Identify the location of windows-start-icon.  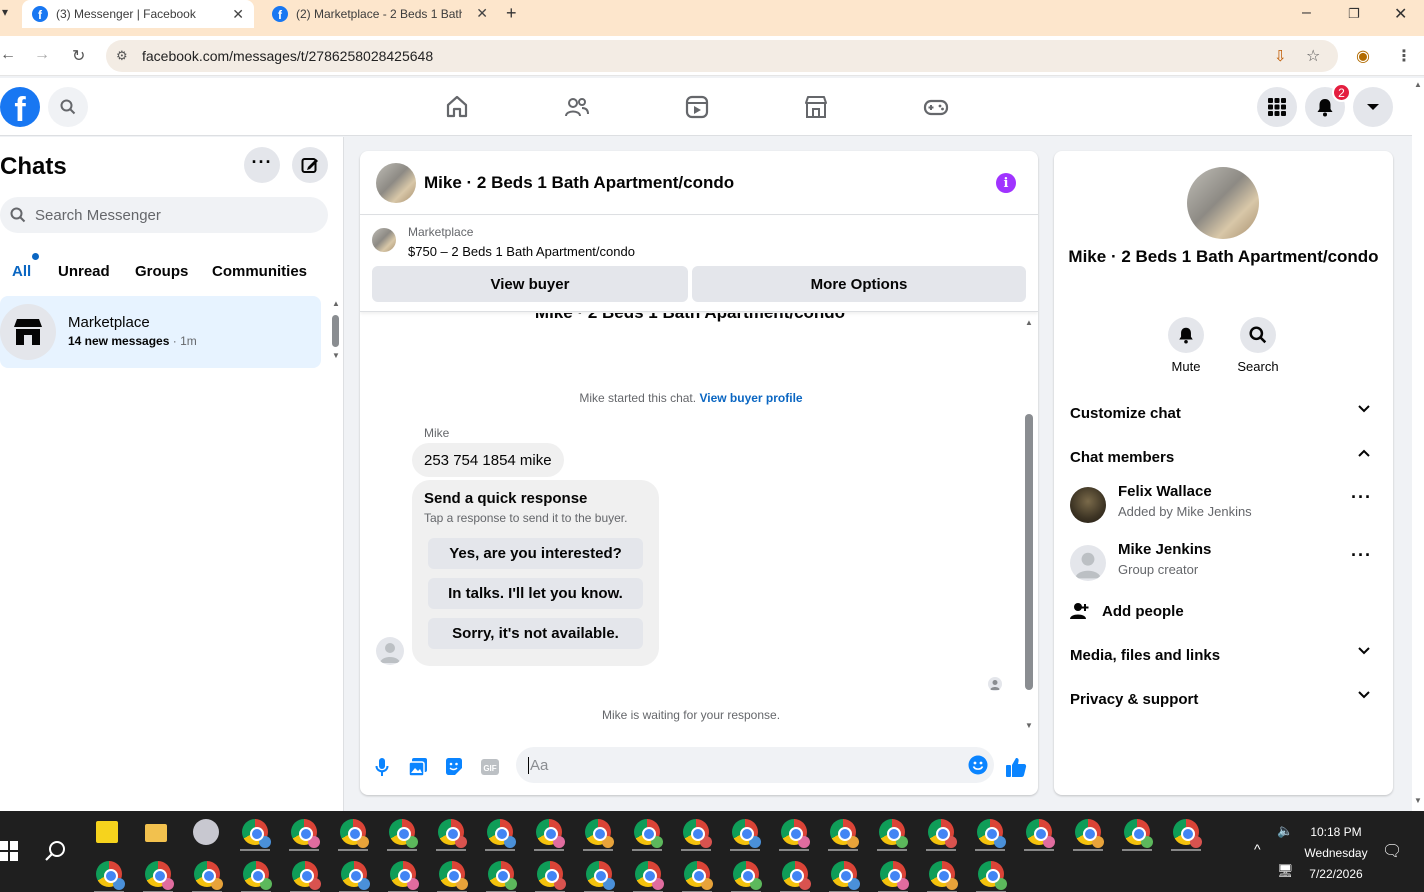
(9, 851).